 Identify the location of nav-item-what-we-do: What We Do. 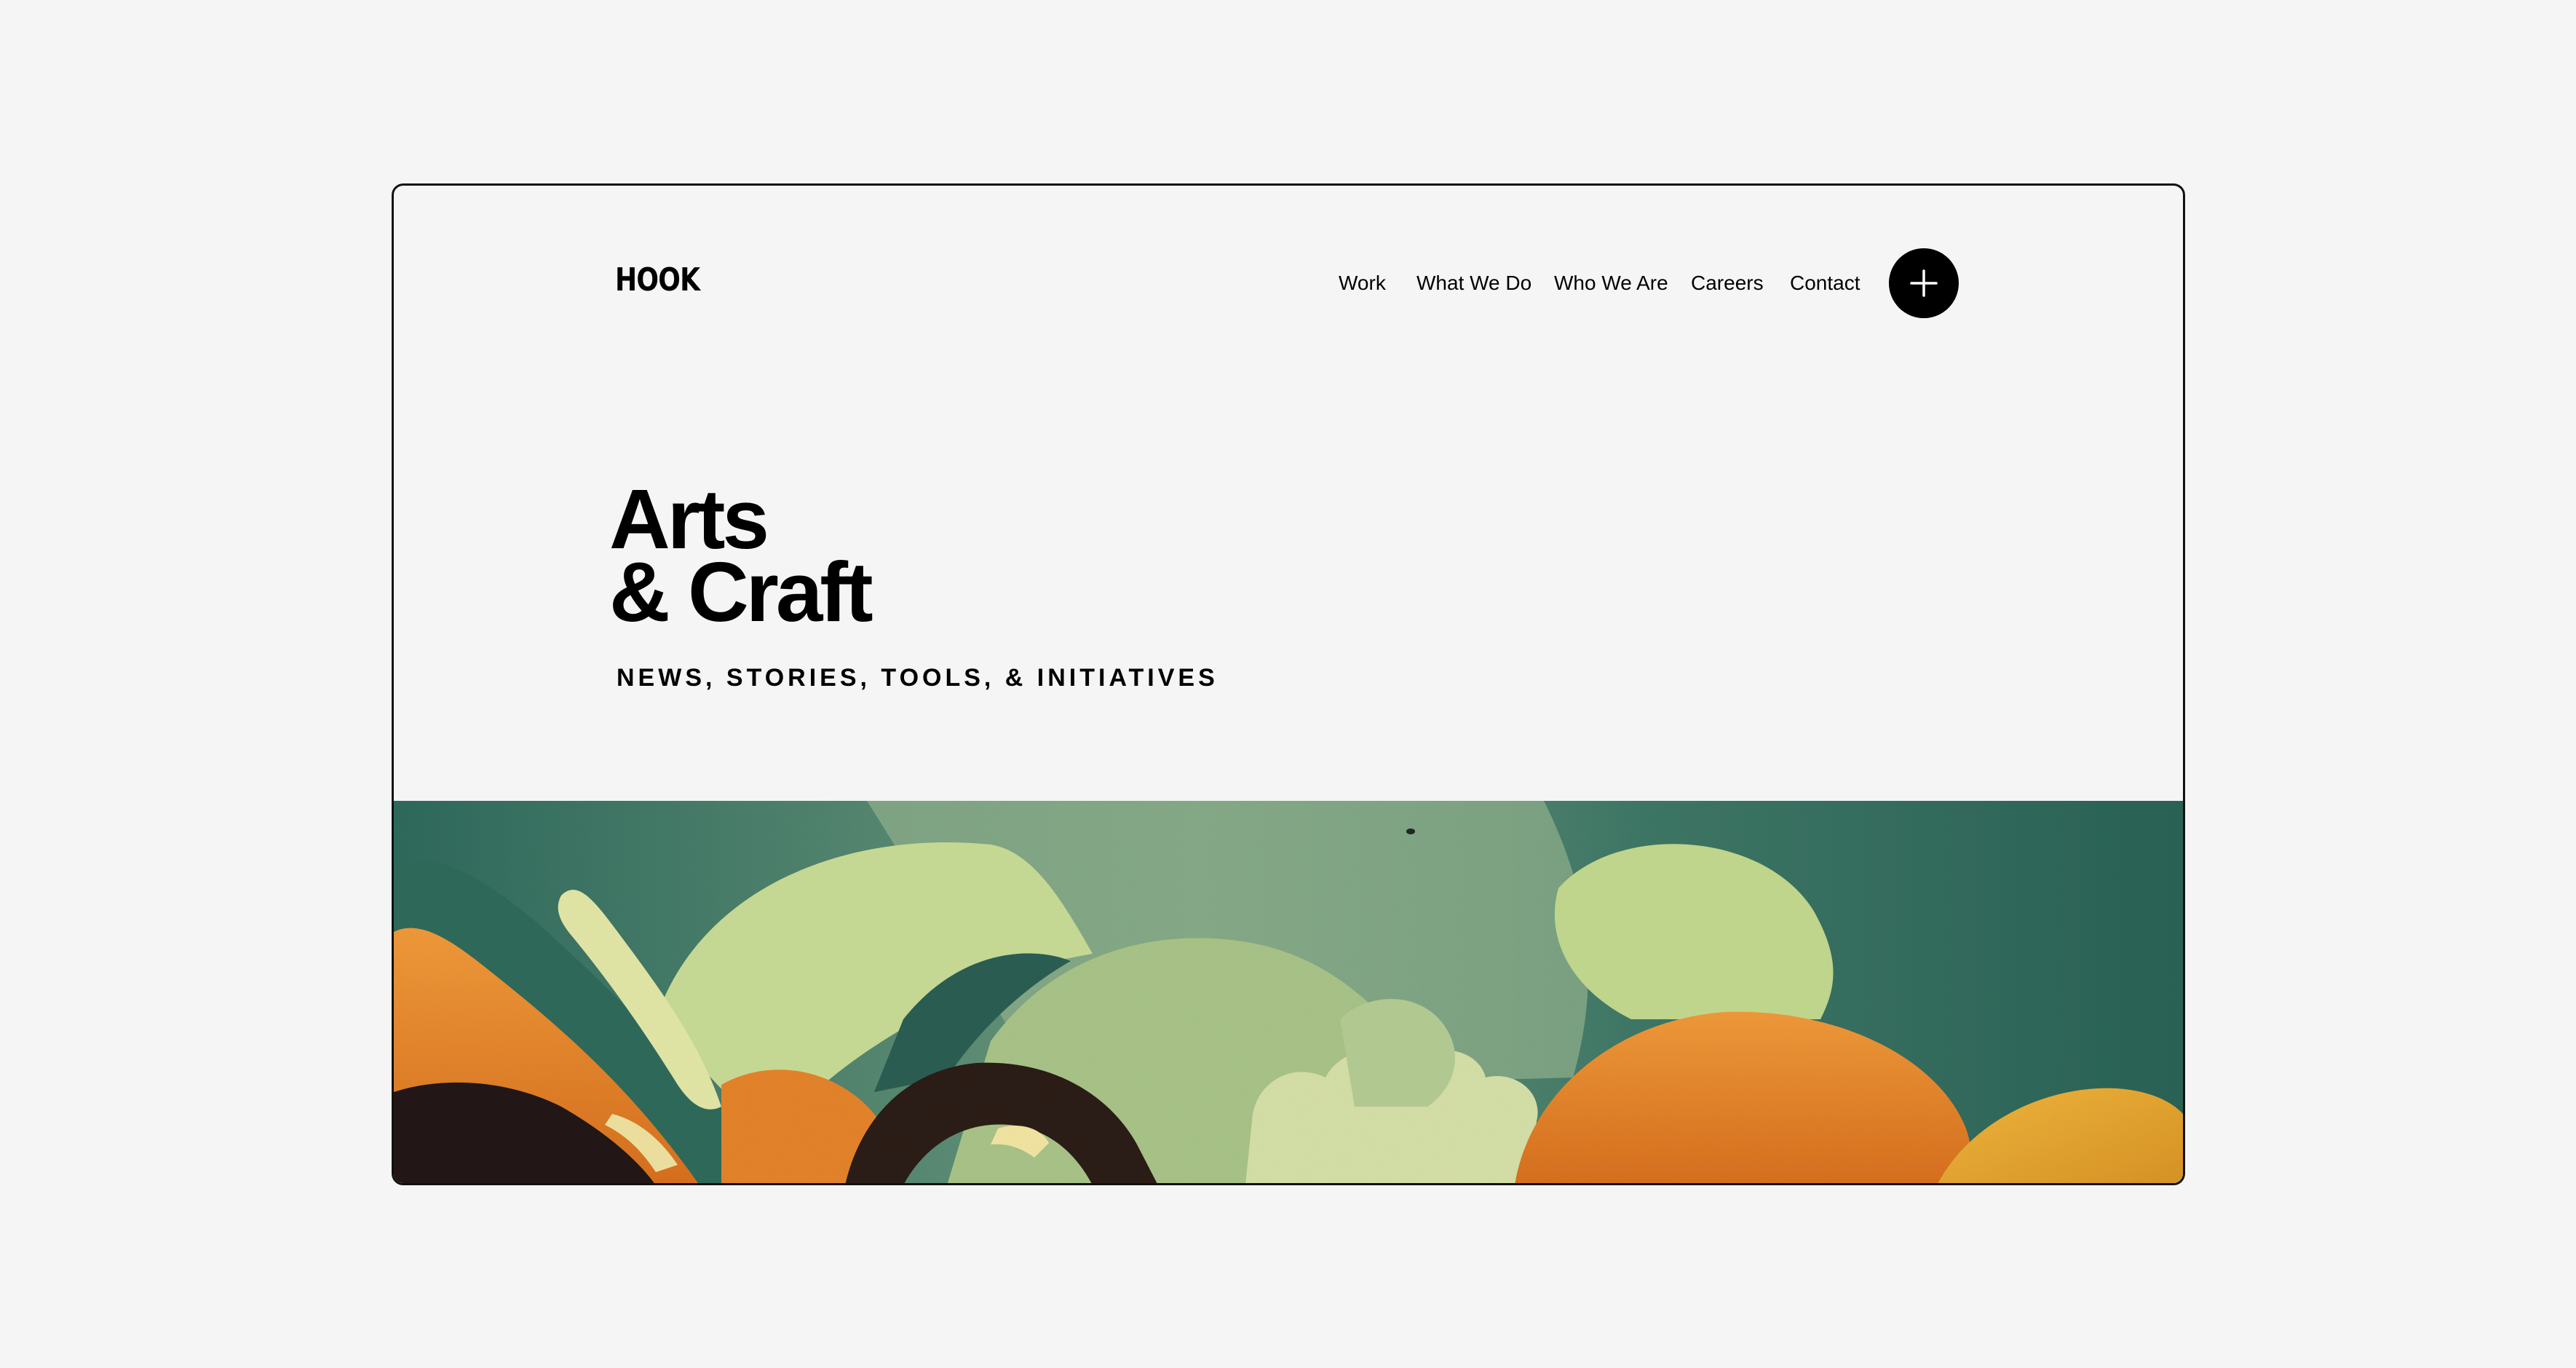
(1473, 283).